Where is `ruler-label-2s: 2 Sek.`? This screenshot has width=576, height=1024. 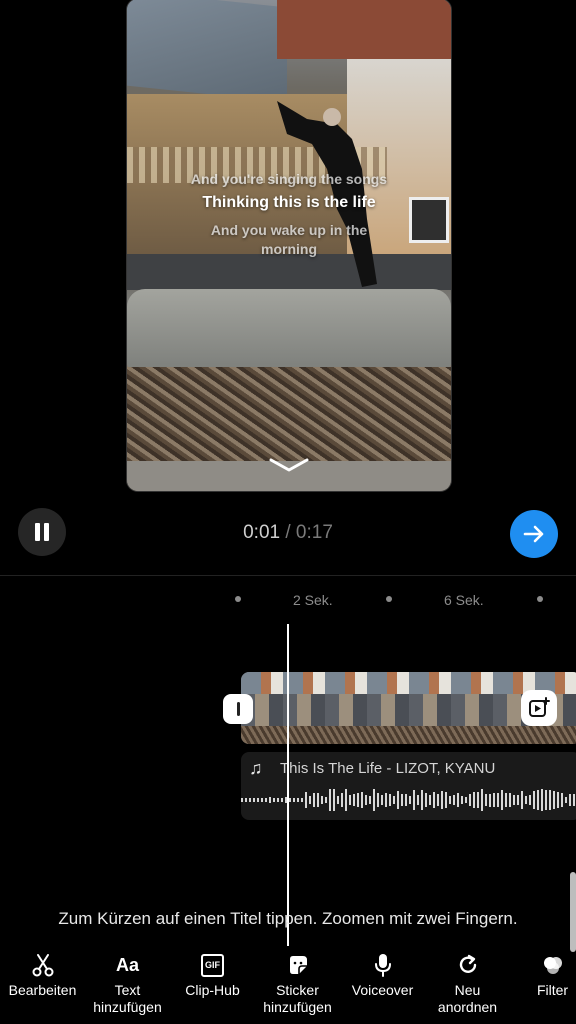
ruler-label-2s: 2 Sek. is located at coordinates (313, 600).